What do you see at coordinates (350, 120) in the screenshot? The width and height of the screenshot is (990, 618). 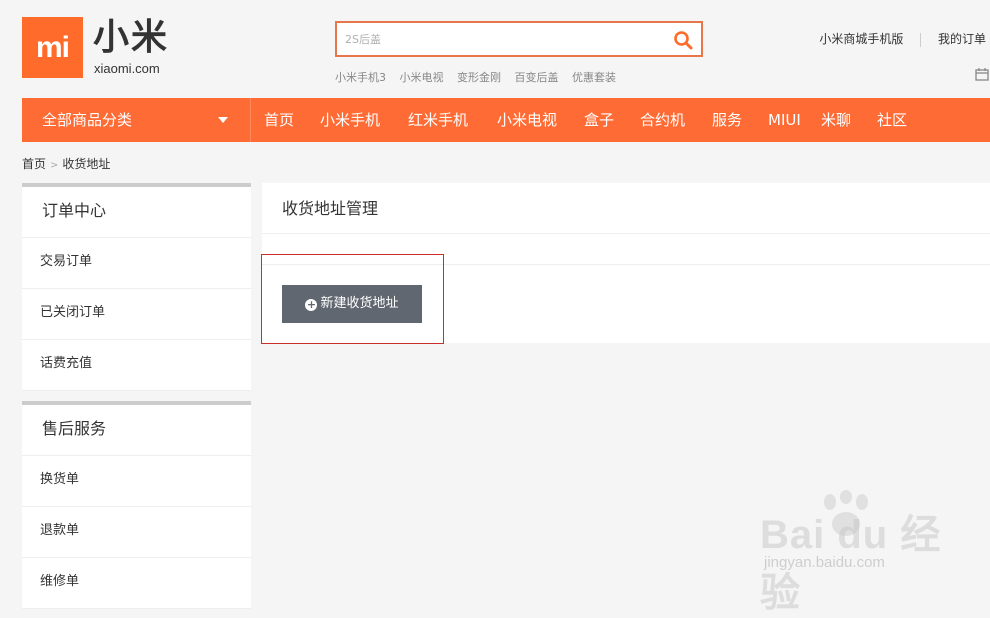 I see `nav-item-mi-phone: 小米手机` at bounding box center [350, 120].